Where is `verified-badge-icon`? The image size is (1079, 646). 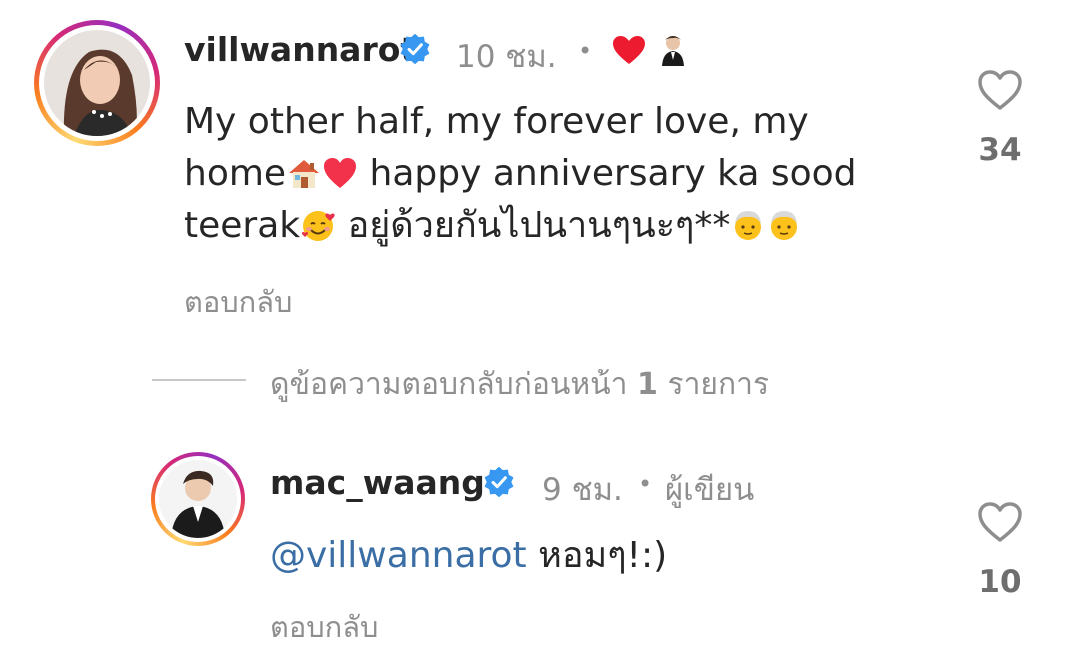
verified-badge-icon is located at coordinates (415, 49).